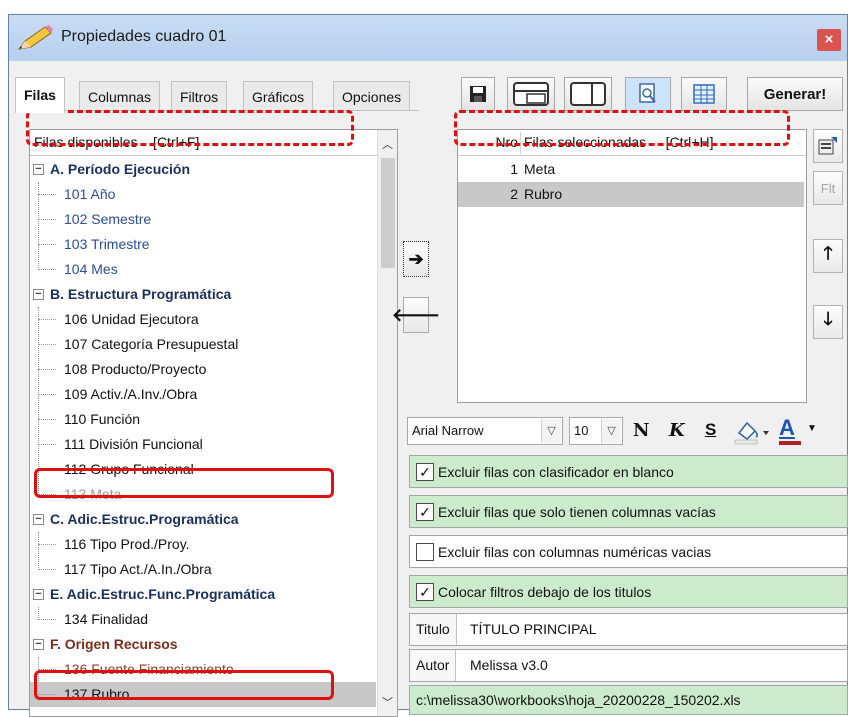  What do you see at coordinates (631, 169) in the screenshot?
I see `selected-row: 1 Meta` at bounding box center [631, 169].